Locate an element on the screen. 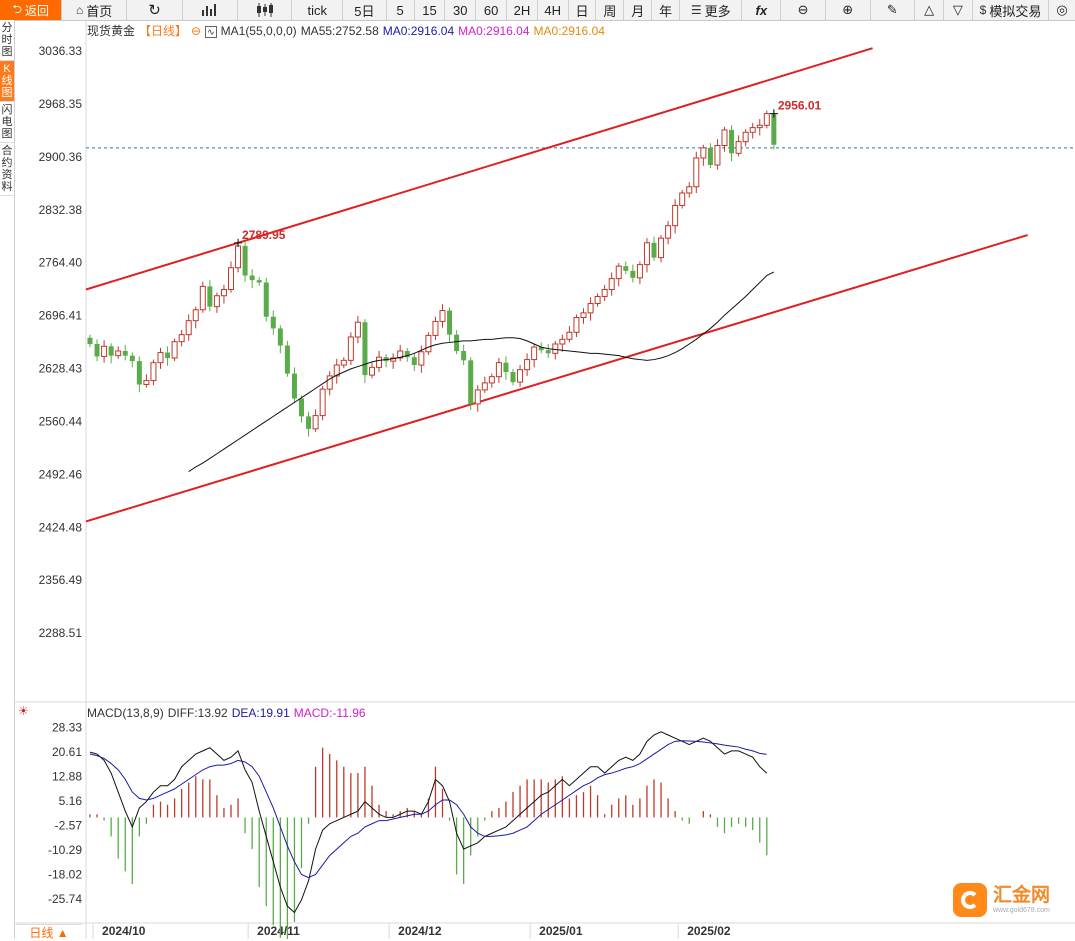 The image size is (1075, 941). period-5: 5 is located at coordinates (401, 10).